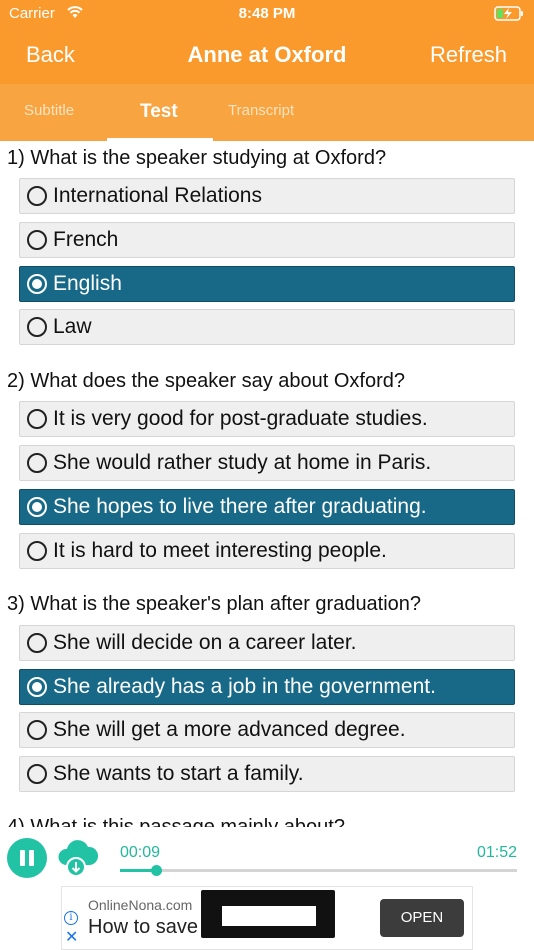 The height and width of the screenshot is (950, 534). Describe the element at coordinates (267, 240) in the screenshot. I see `answer-option: French` at that location.